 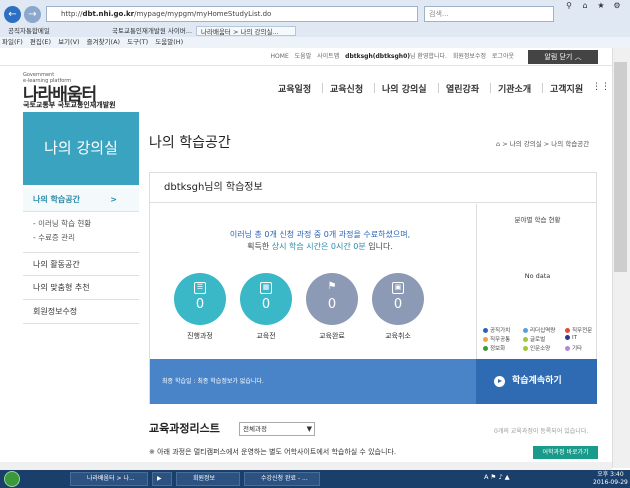 I want to click on legend-item: IT, so click(x=571, y=338).